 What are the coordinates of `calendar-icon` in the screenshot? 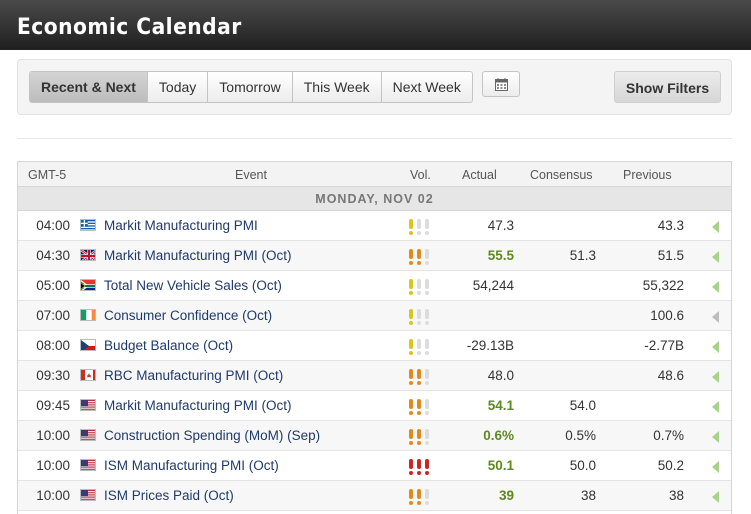 It's located at (501, 84).